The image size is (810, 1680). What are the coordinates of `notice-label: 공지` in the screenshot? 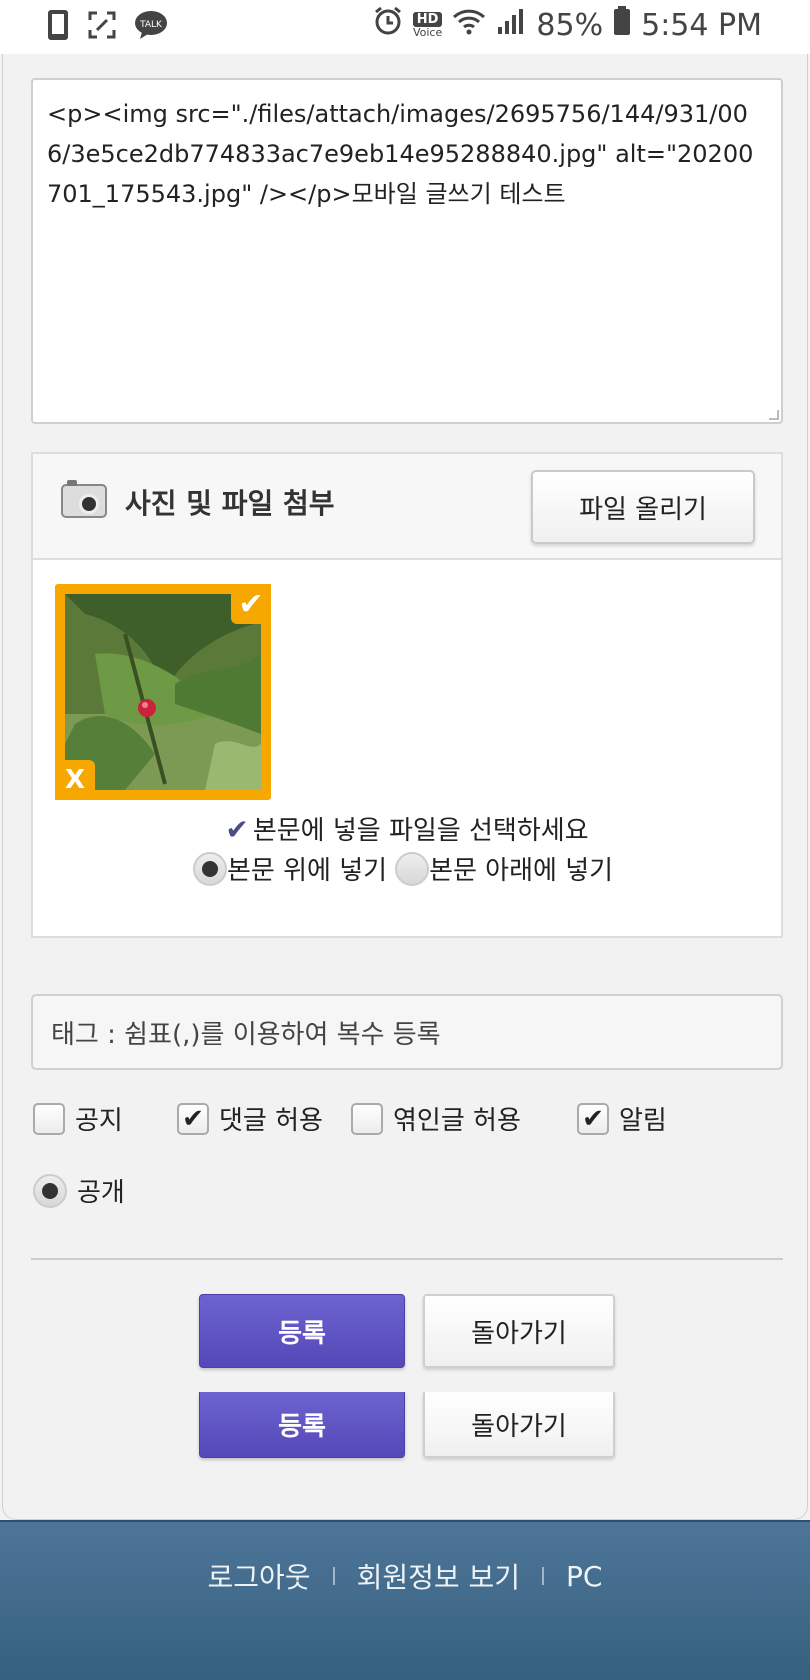 It's located at (99, 1121).